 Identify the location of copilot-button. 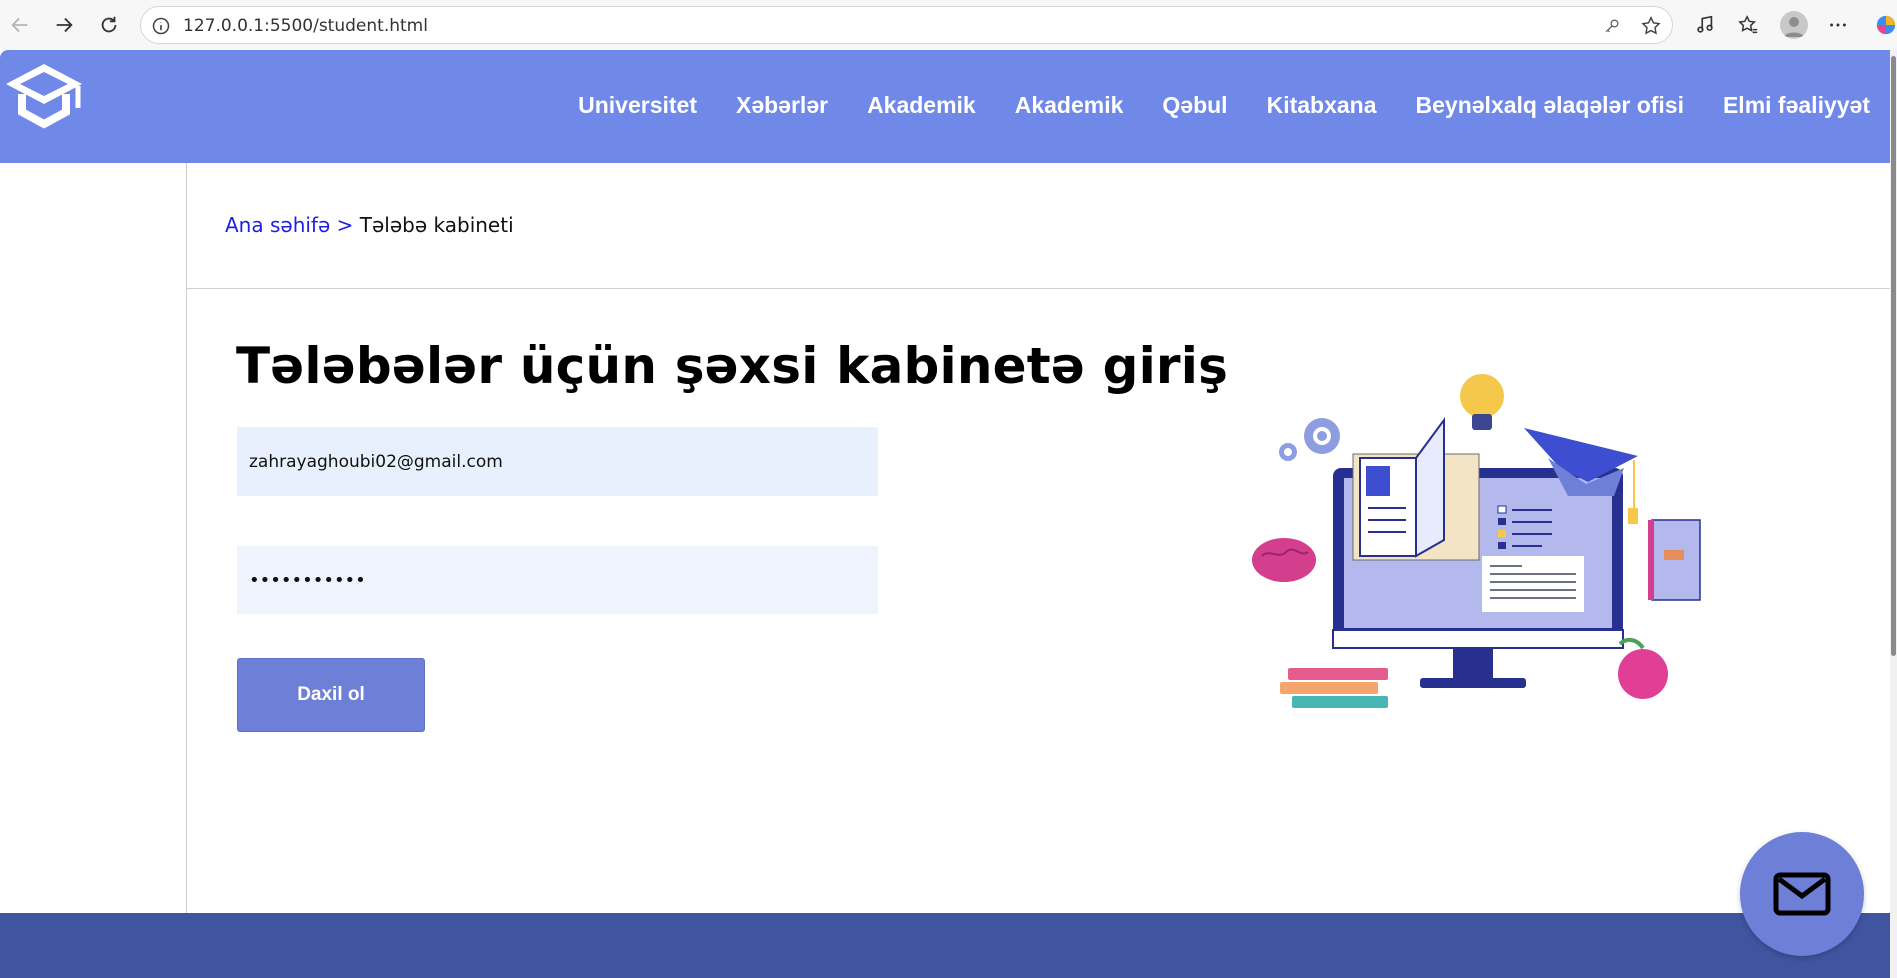
(1885, 25).